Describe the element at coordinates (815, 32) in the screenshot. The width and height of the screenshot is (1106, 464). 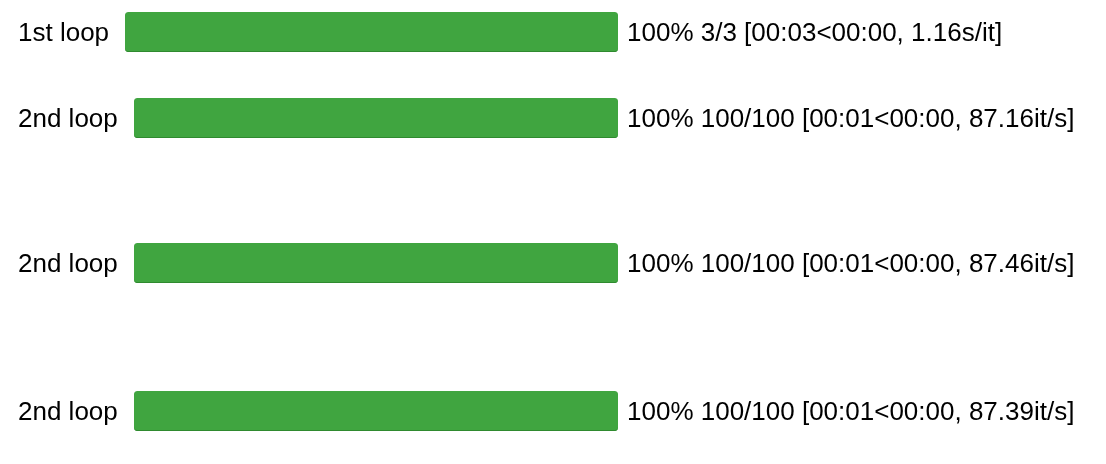
I see `progress-status: 100% 3/3 [00:03<00:00, 1.16s/it]` at that location.